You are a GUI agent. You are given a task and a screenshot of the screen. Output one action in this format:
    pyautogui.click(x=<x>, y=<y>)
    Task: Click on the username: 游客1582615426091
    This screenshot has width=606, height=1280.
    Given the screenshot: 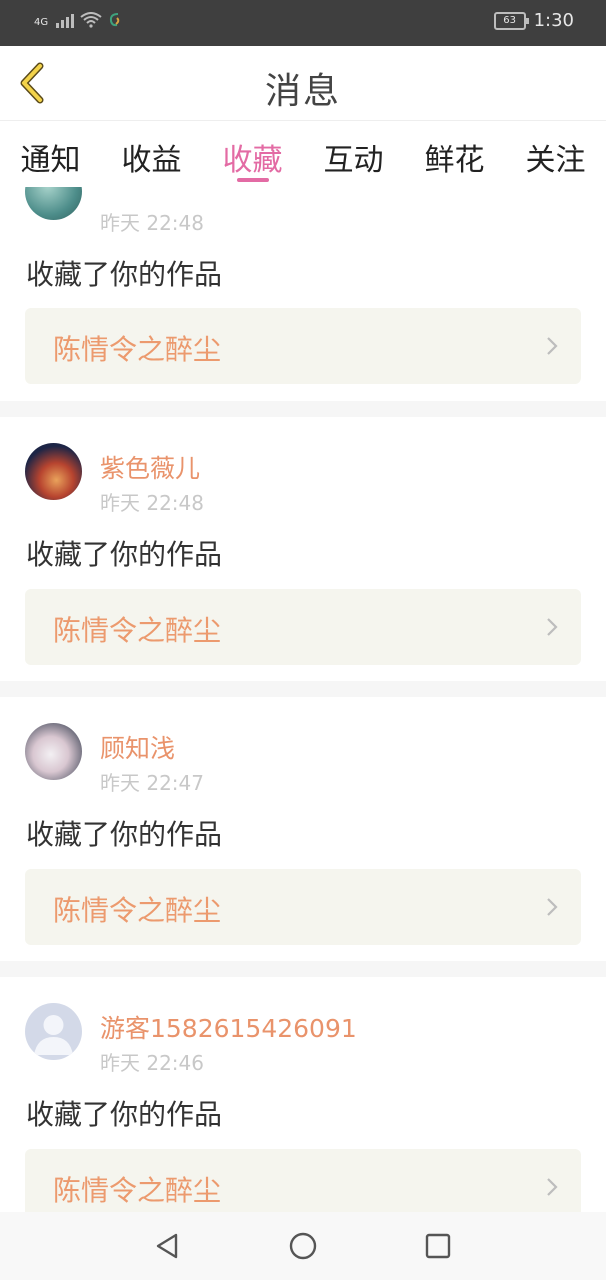 What is the action you would take?
    pyautogui.click(x=228, y=1027)
    